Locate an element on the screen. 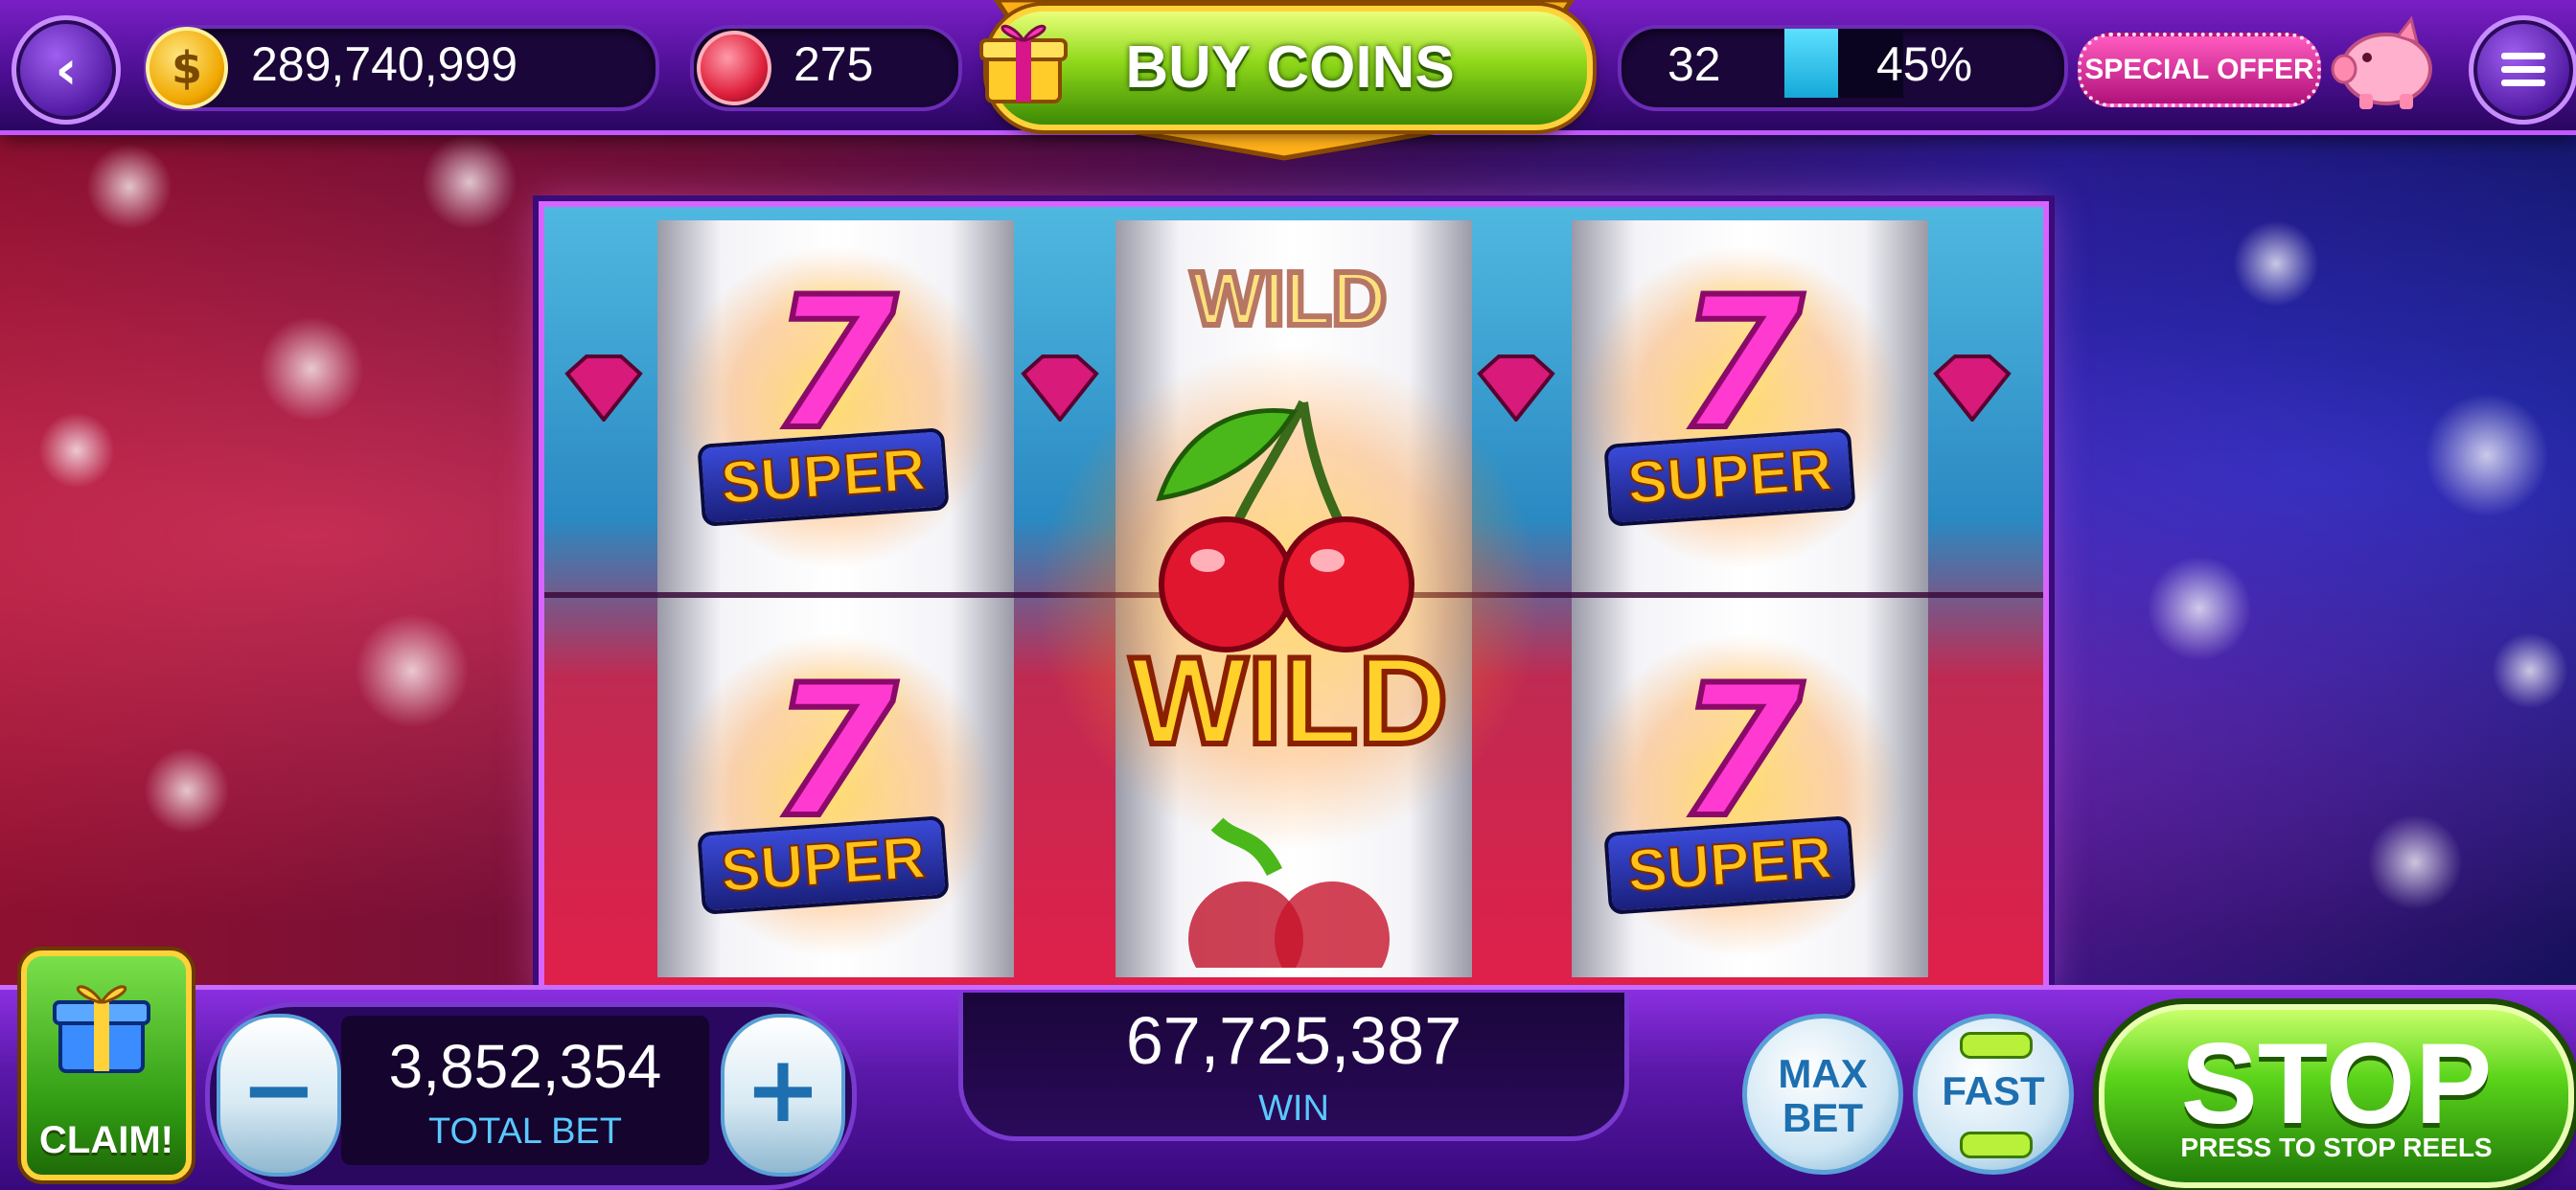  max-bet-button: MAX BET is located at coordinates (1822, 1095).